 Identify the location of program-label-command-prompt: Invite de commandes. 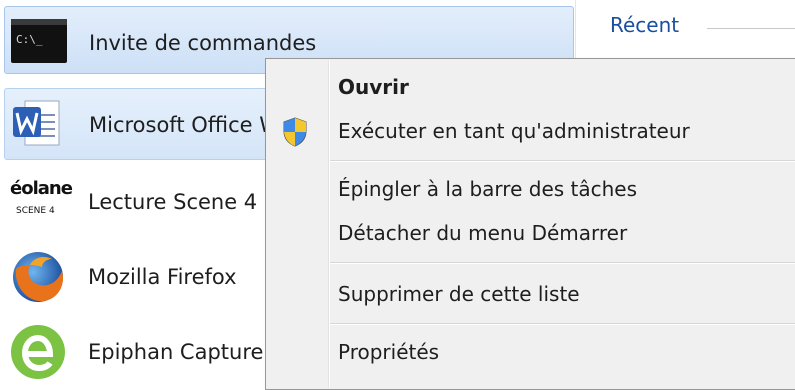
(203, 43).